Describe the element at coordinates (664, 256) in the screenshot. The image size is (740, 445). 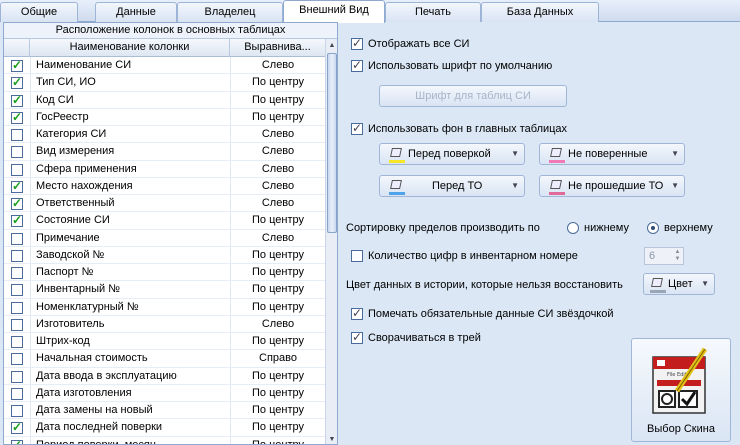
I see `inventory-digits-spinner: 6 ▲ ▼` at that location.